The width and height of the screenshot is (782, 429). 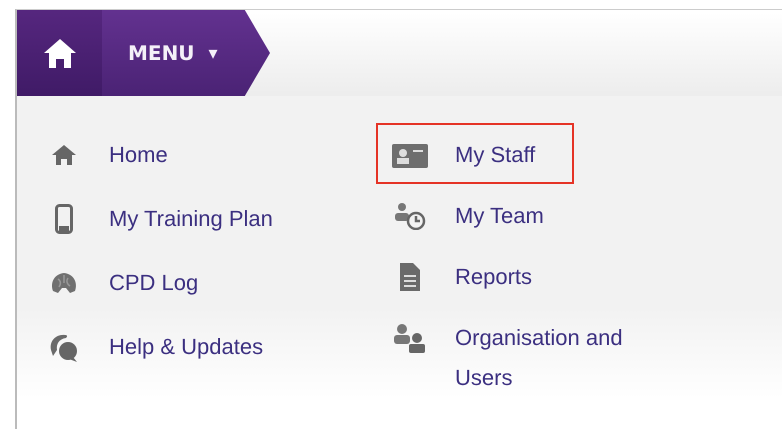 I want to click on highlighted-menu-item: My Staff, so click(x=475, y=153).